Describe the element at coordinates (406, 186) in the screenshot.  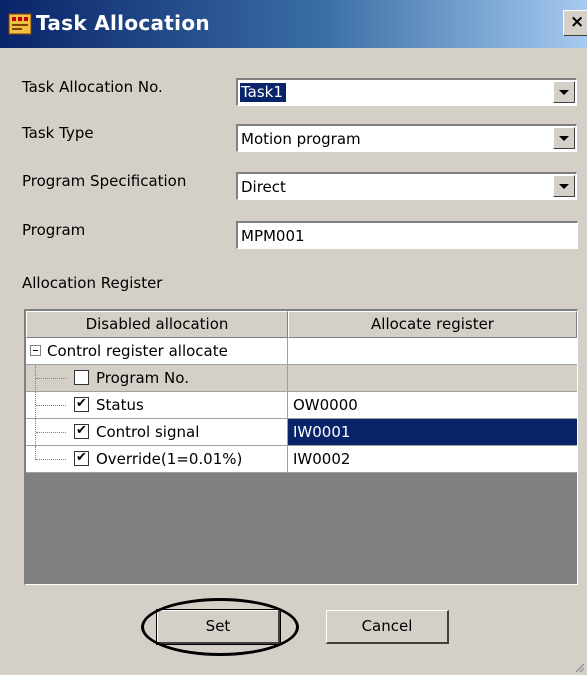
I see `program-spec-select: Direct` at that location.